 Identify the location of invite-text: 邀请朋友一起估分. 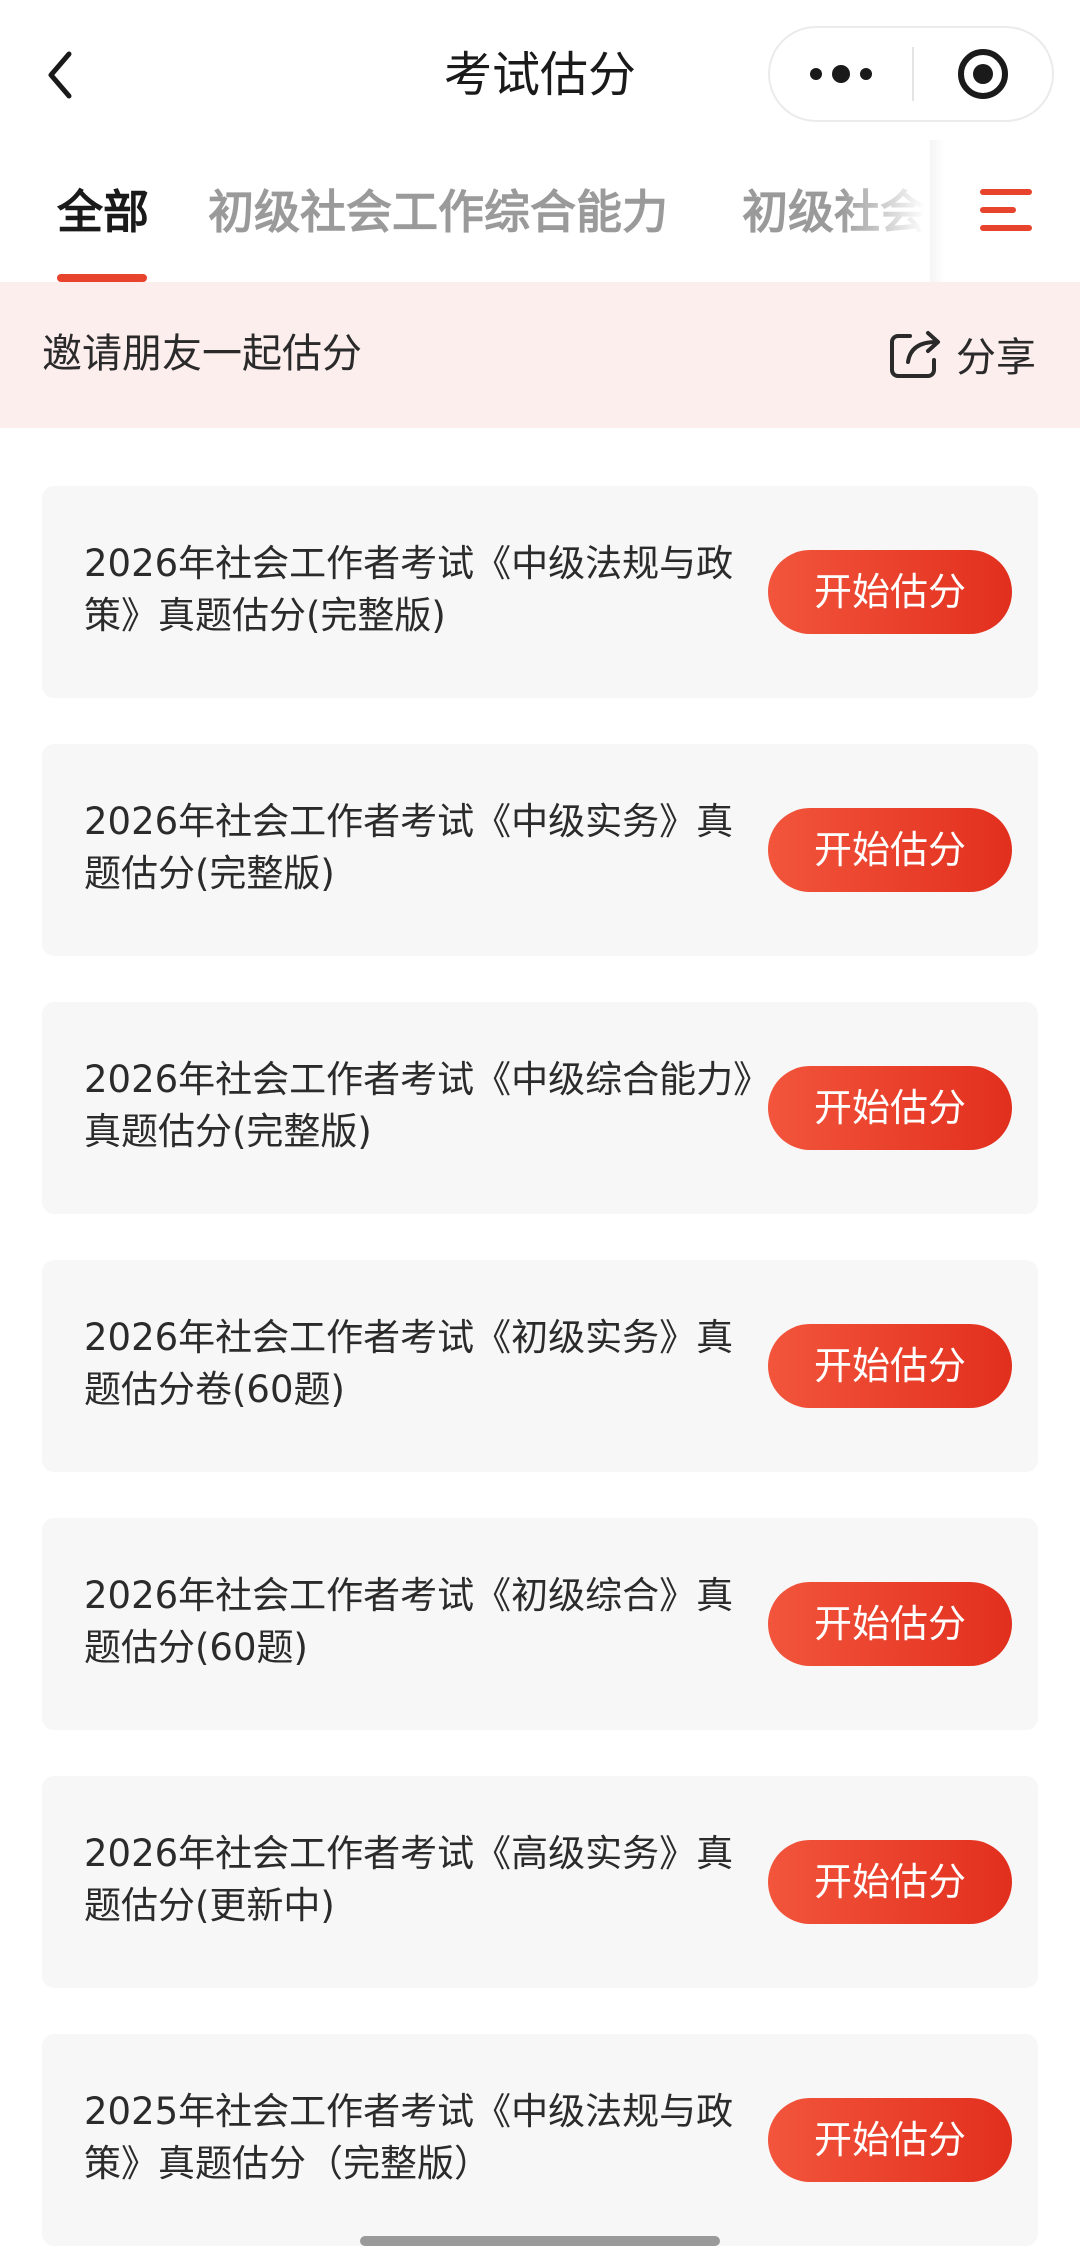
(202, 354).